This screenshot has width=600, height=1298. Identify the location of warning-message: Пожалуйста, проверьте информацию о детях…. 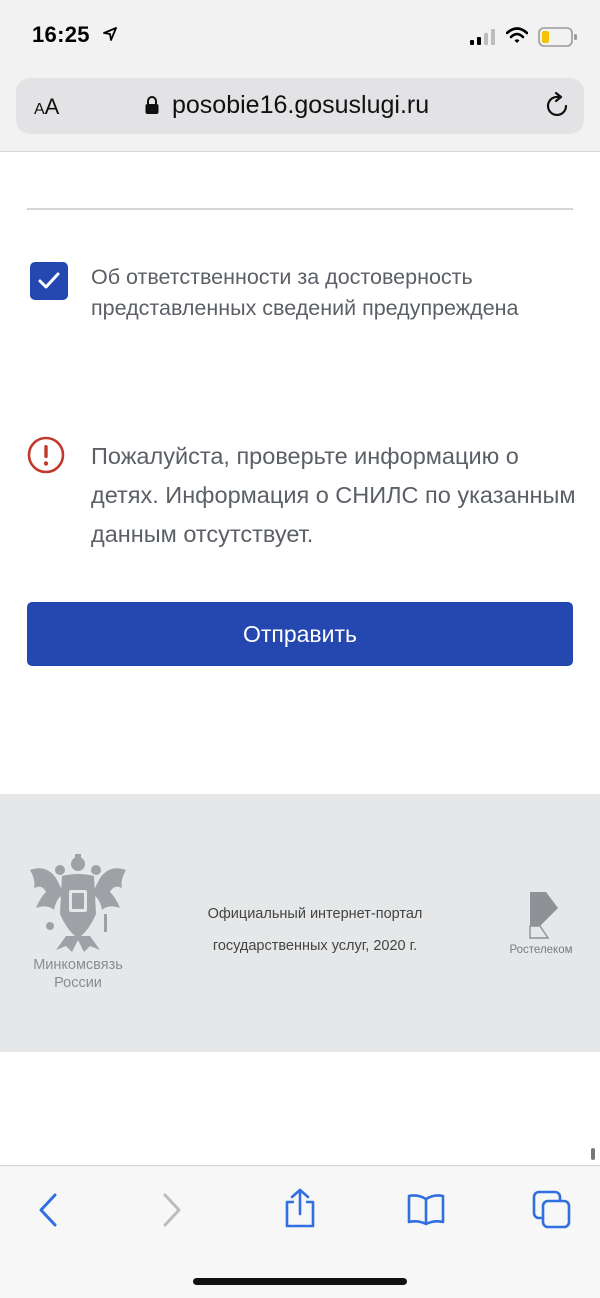
(333, 495).